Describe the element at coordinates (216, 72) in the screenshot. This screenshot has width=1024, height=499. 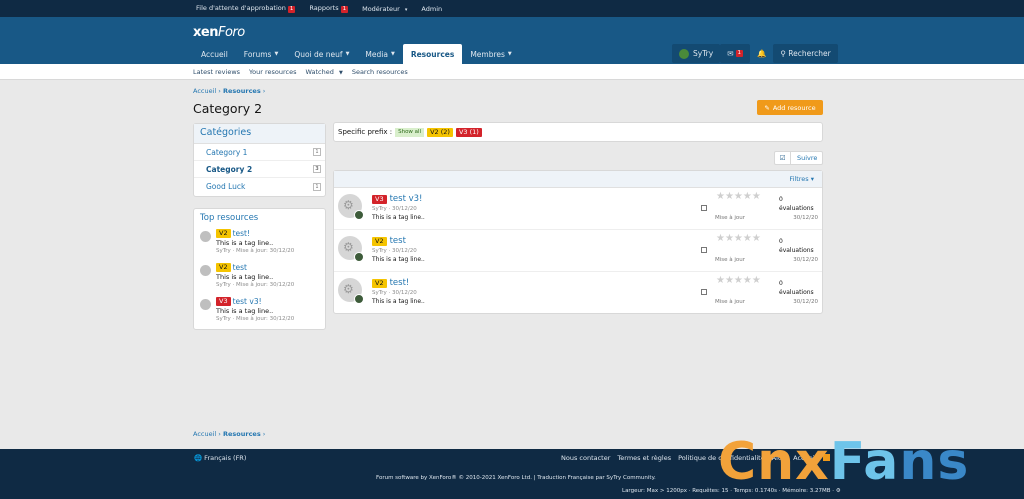
I see `subnav-latest-reviews: Latest reviews` at that location.